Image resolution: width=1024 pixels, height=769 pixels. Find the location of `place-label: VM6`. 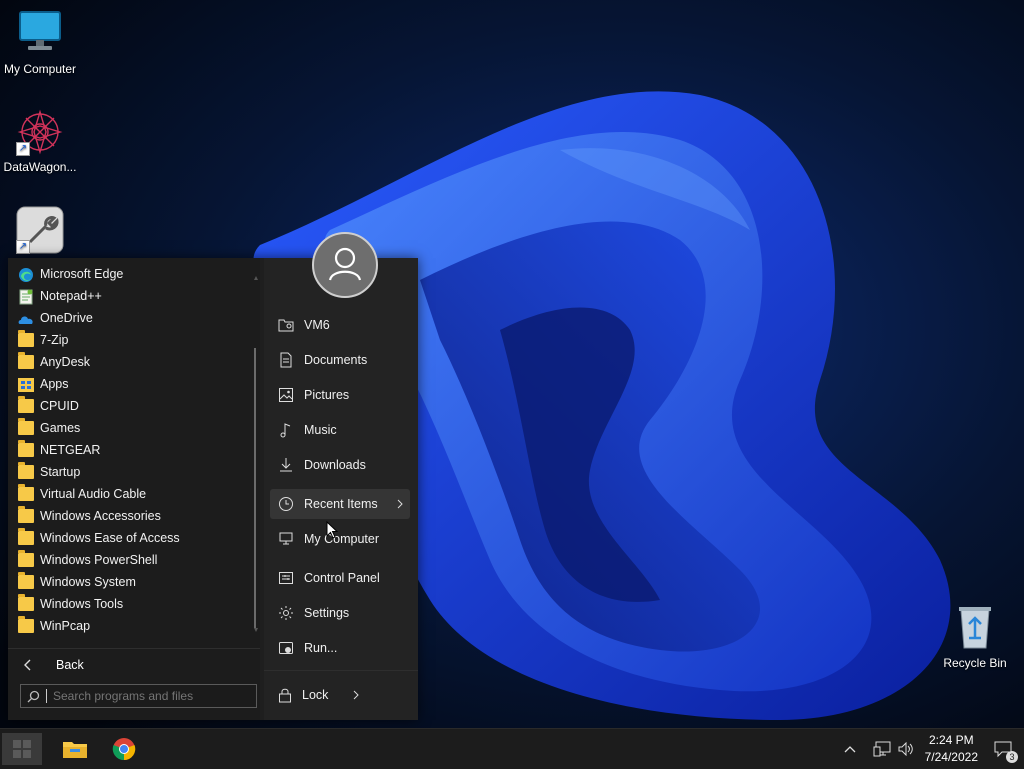

place-label: VM6 is located at coordinates (317, 325).